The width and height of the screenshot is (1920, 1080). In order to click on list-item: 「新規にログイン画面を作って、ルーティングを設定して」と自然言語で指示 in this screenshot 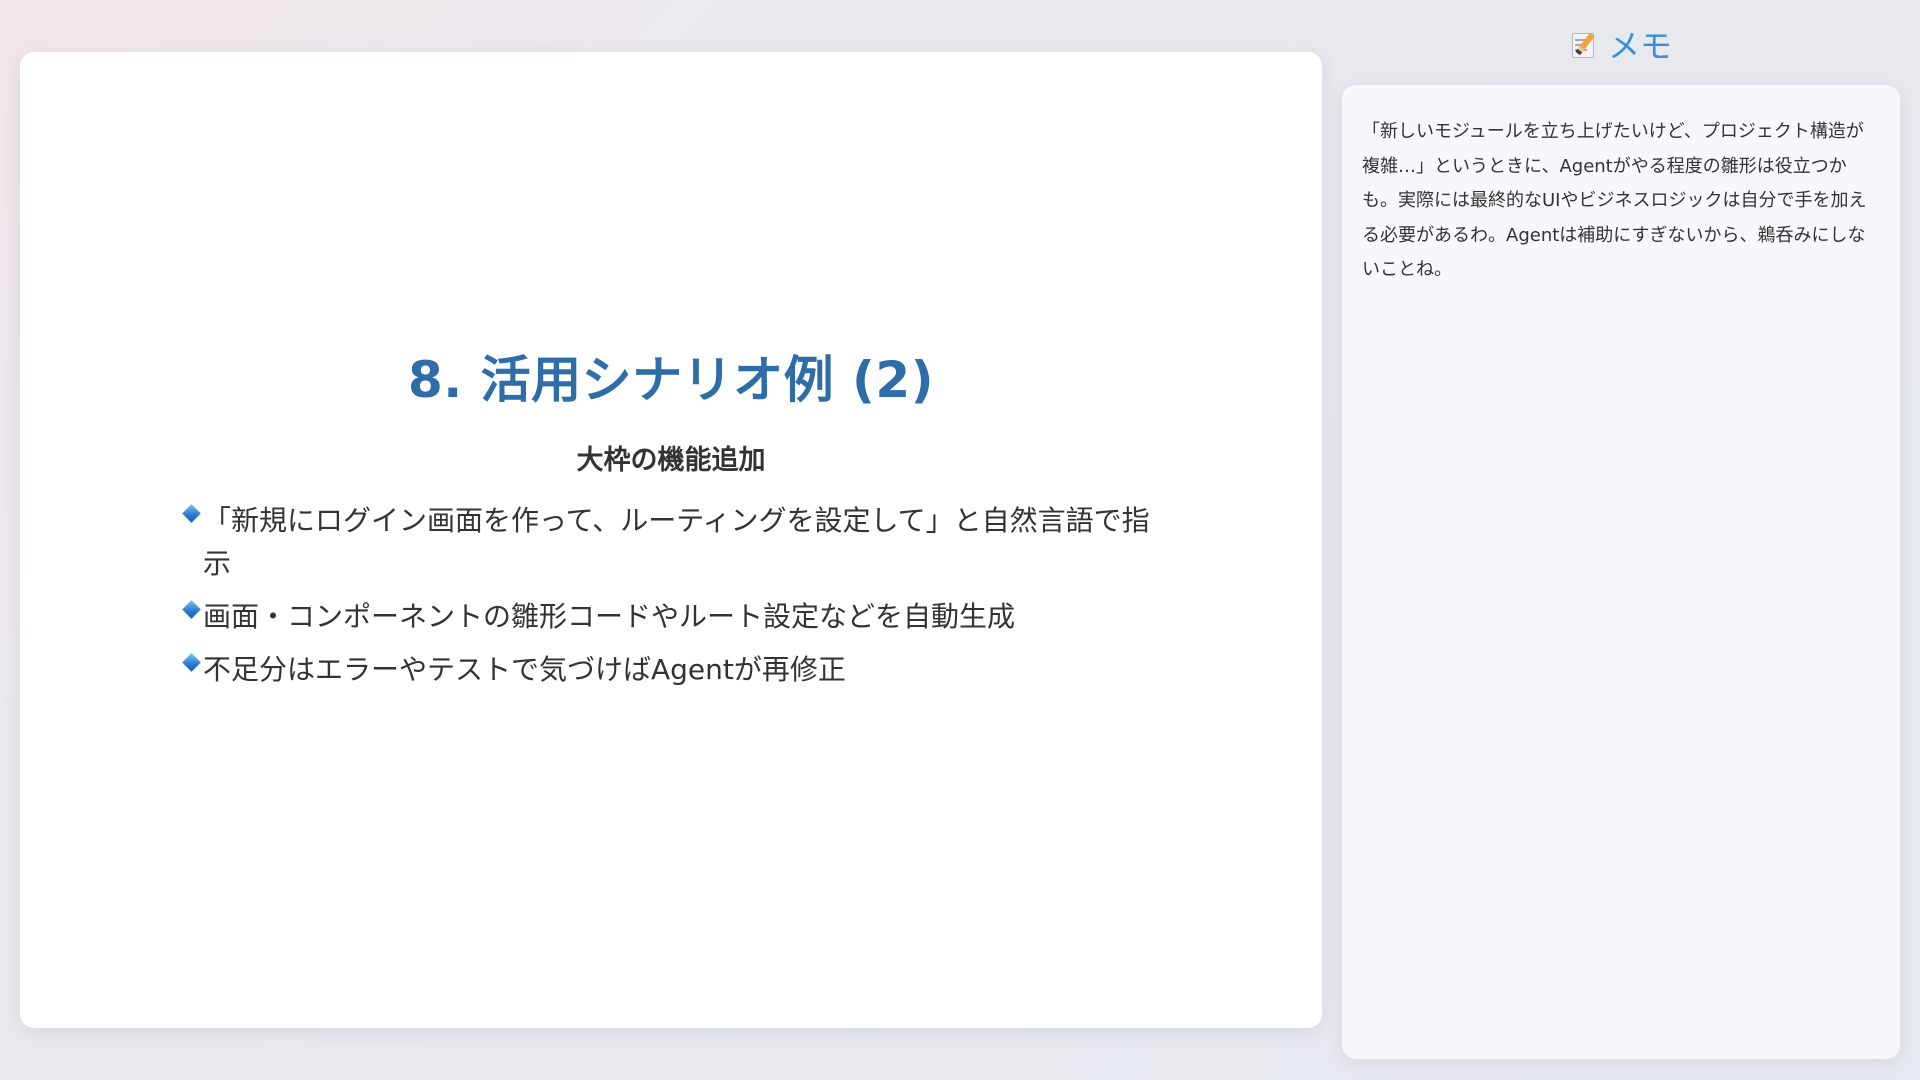, I will do `click(671, 542)`.